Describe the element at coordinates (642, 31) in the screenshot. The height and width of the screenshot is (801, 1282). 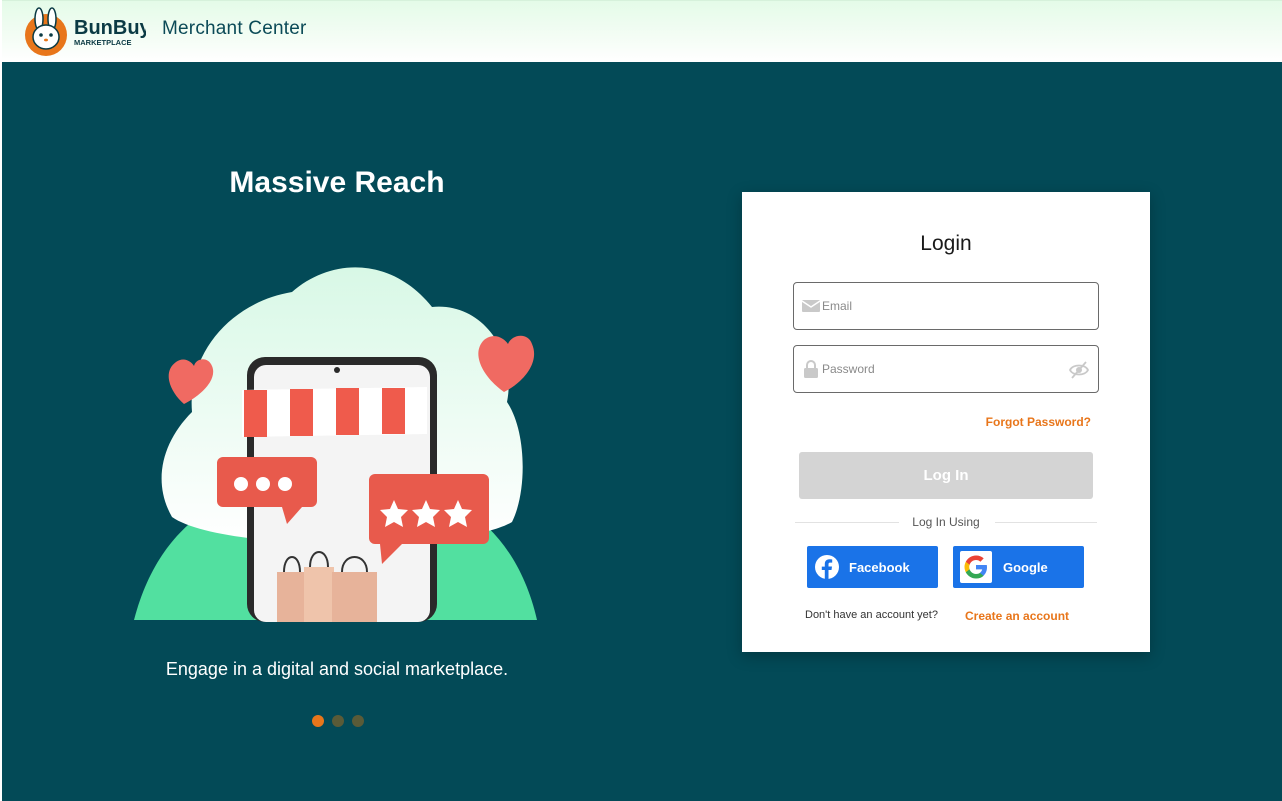
I see `header: BunBuy MARKETPLACE Merchant Center` at that location.